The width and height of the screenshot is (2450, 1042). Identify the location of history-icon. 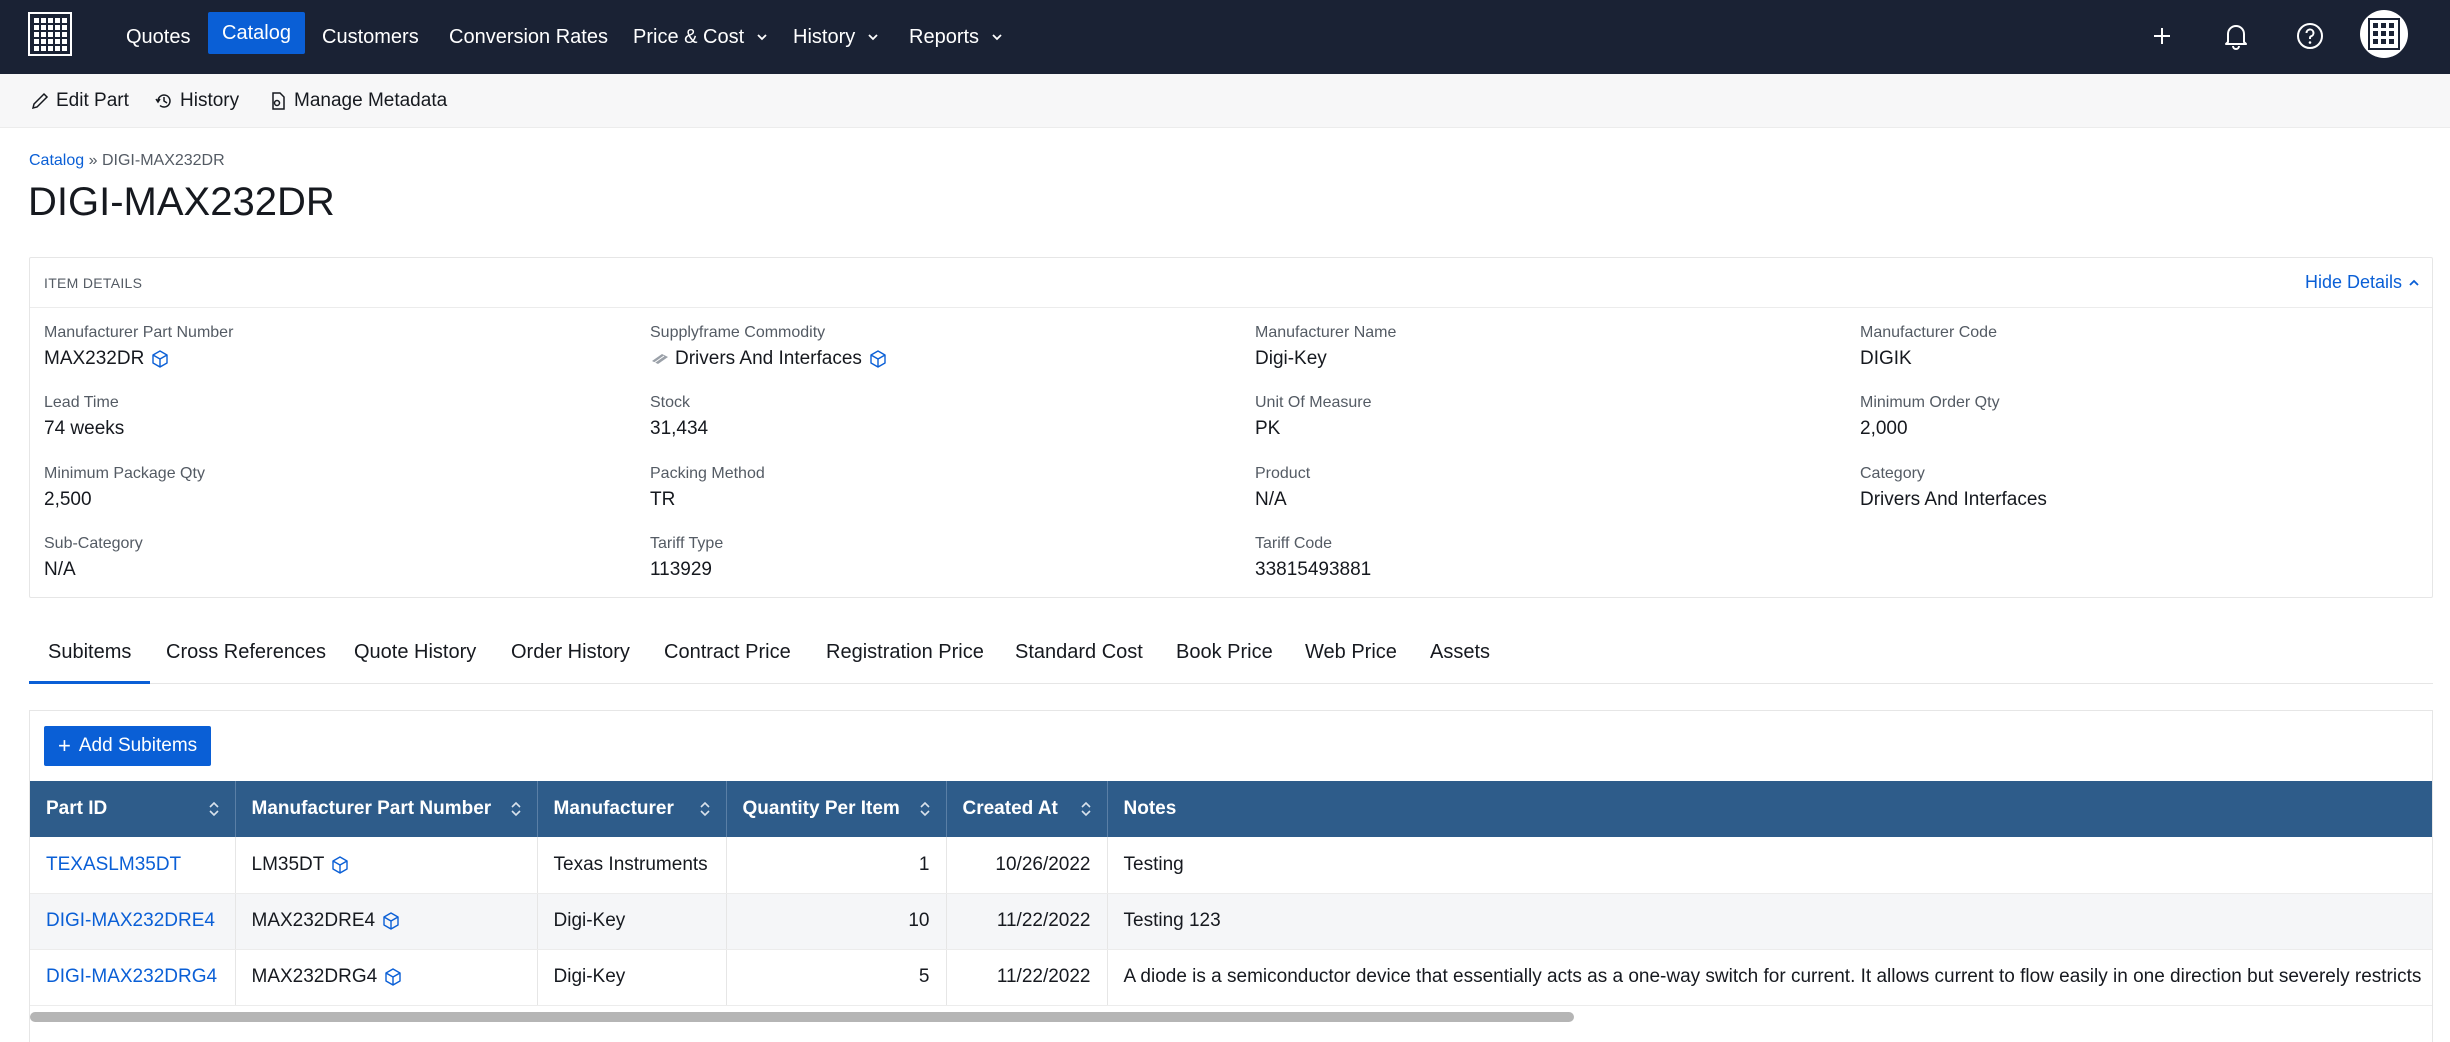
(163, 101).